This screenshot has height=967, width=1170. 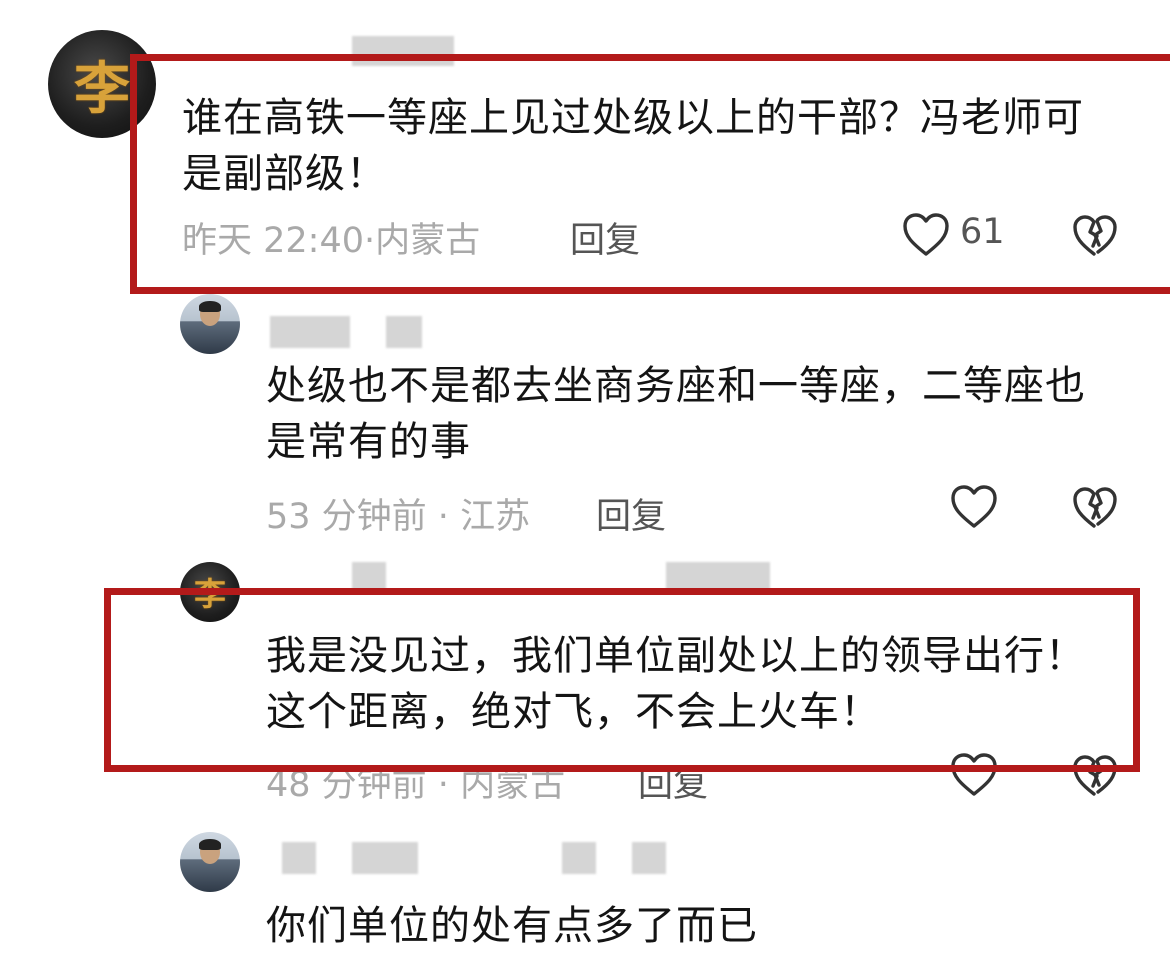 I want to click on comment-text: 你们单位的处有点多了而已, so click(x=512, y=926).